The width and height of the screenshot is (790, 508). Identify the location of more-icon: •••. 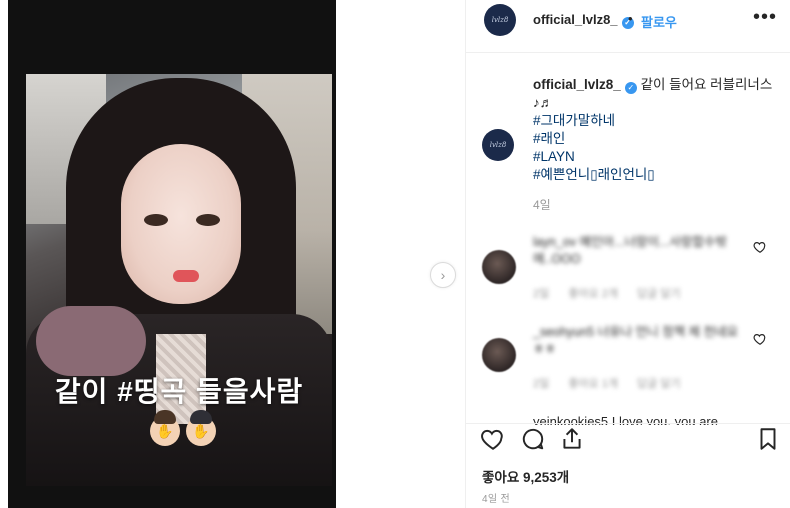
(765, 17).